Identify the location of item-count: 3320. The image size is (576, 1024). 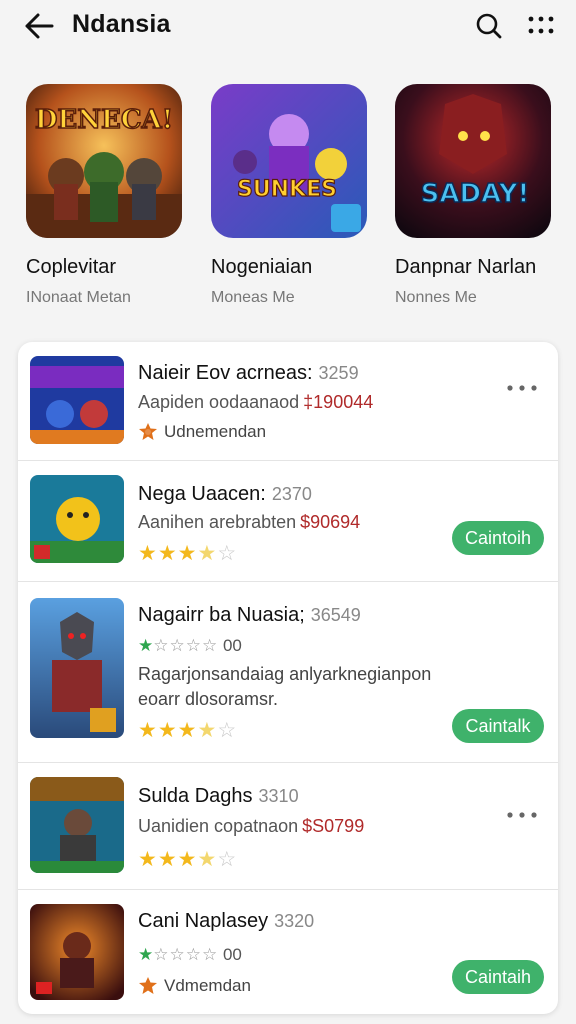
(294, 921).